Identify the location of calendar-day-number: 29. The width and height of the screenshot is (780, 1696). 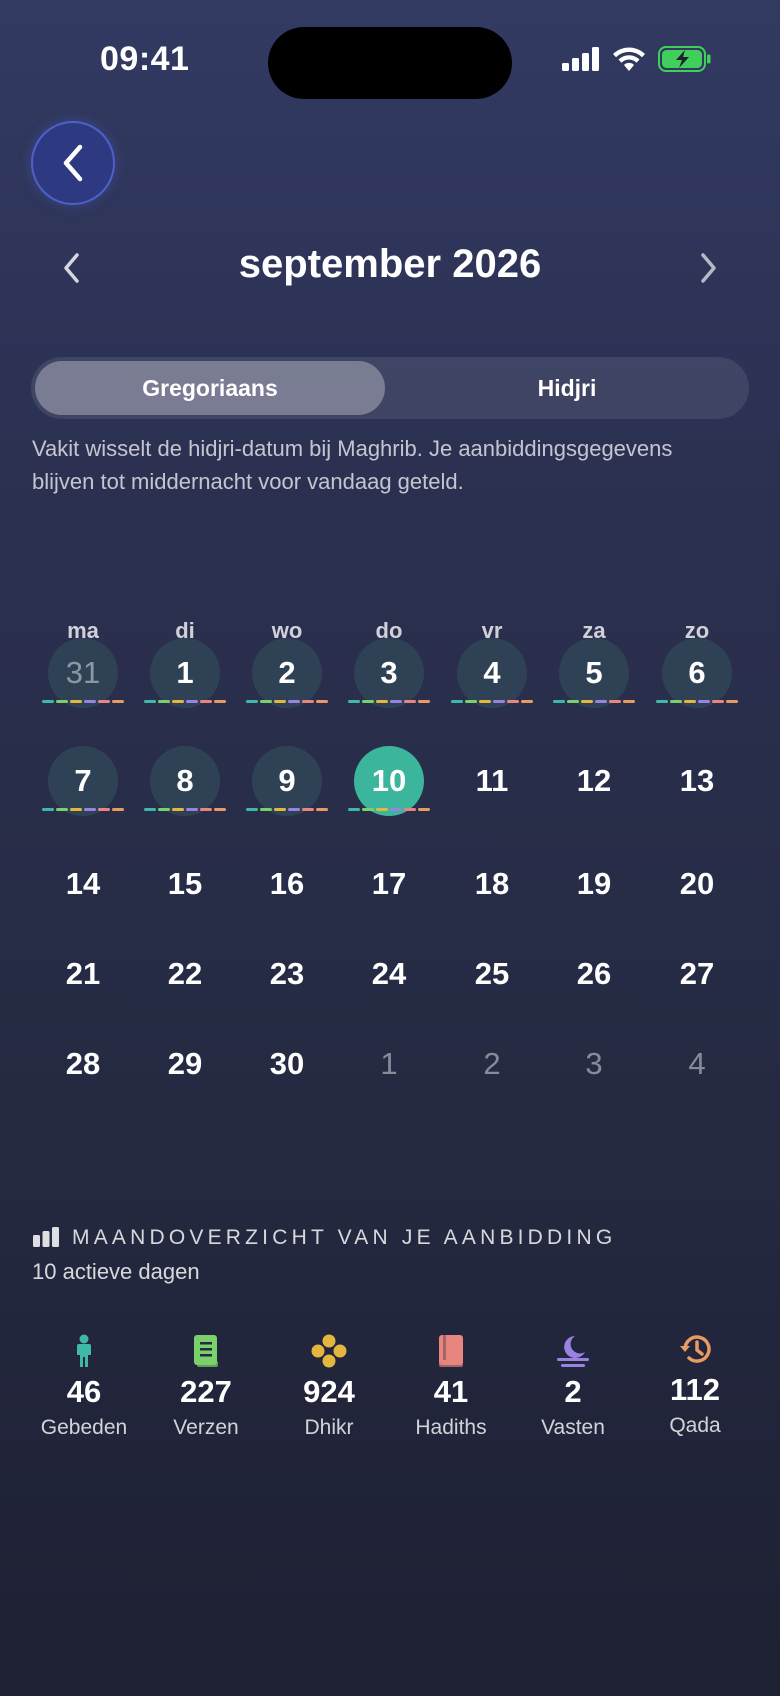
(185, 1063).